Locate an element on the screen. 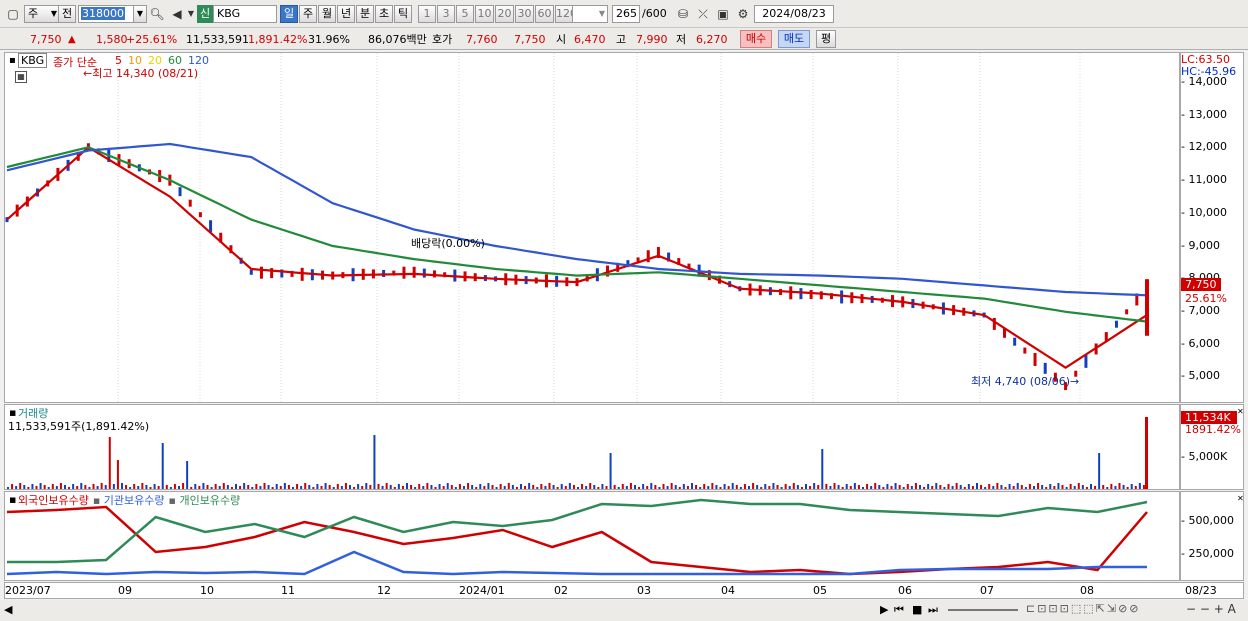 The height and width of the screenshot is (621, 1248). price-tick: - 5,000 is located at coordinates (1200, 376).